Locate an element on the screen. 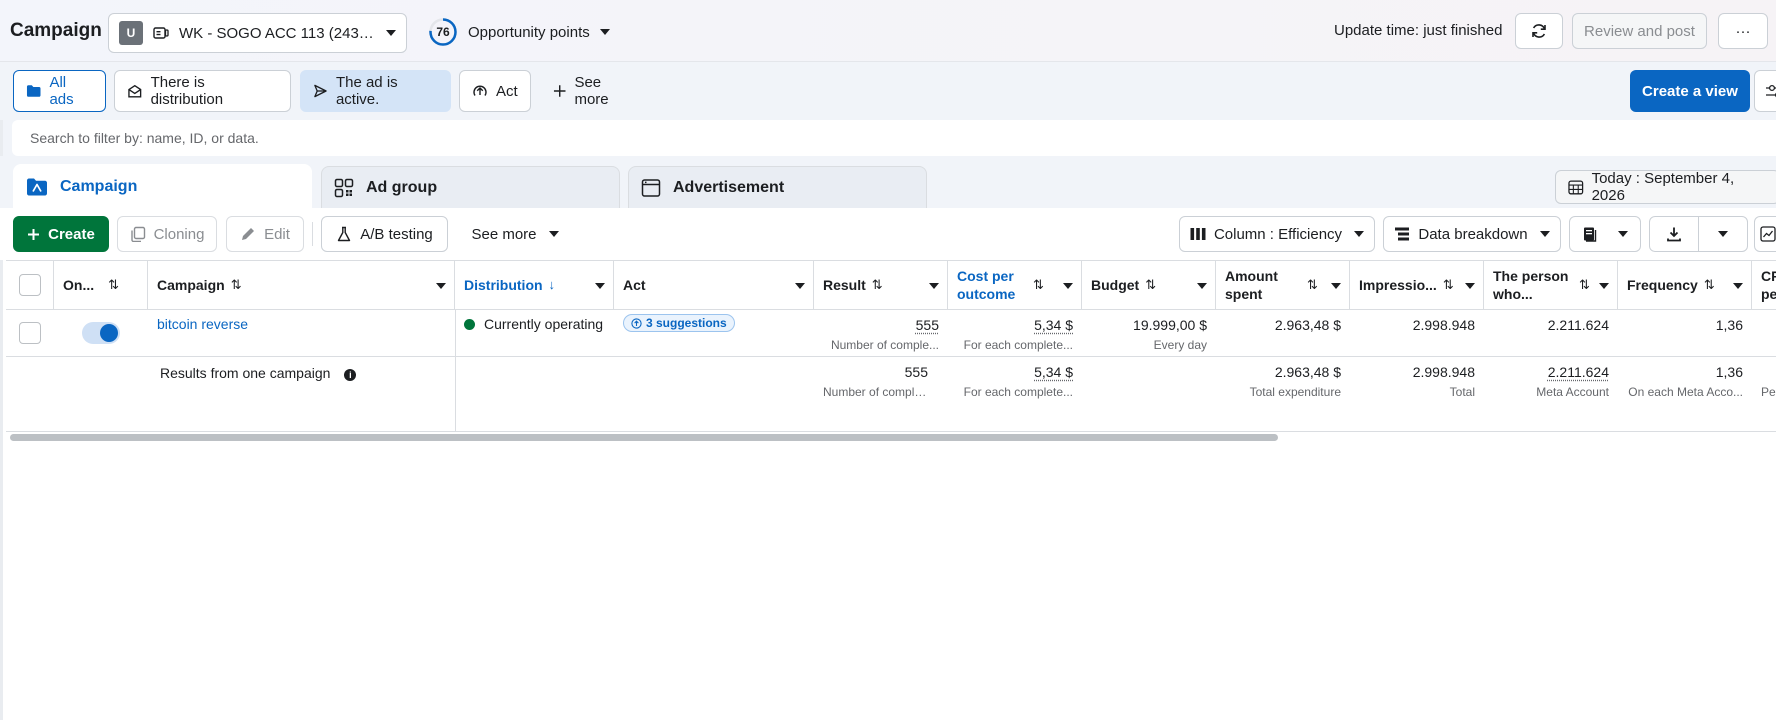  person-who-cell: 2.211.624 is located at coordinates (1551, 333).